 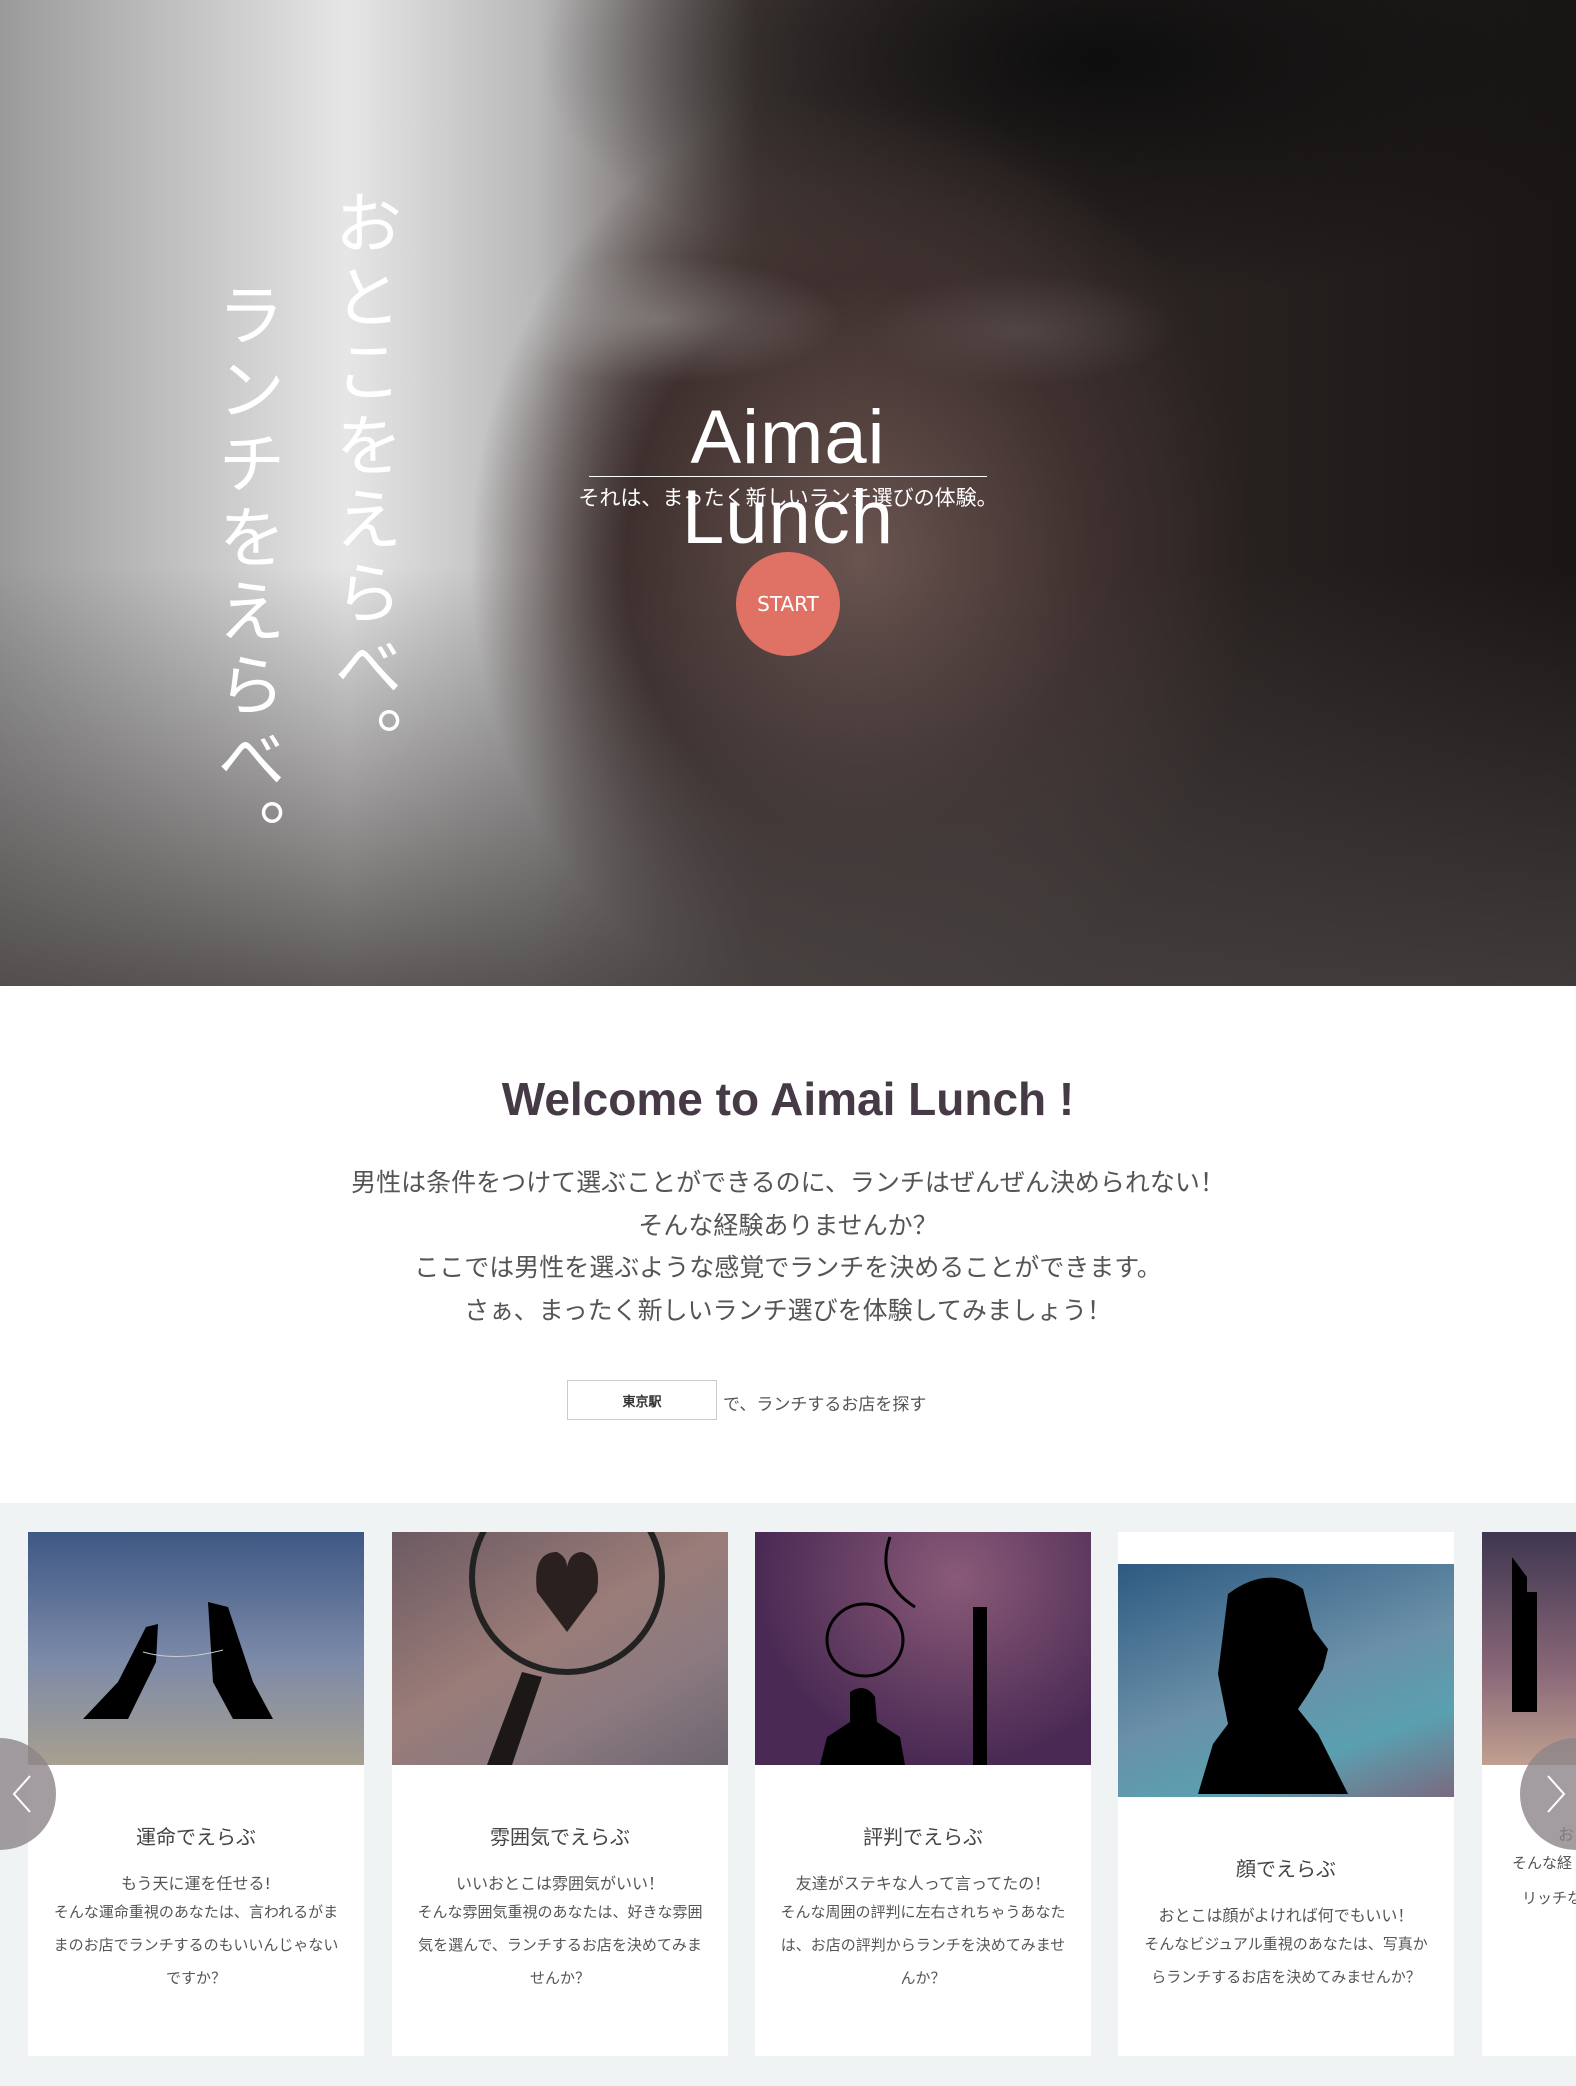 I want to click on hero-vertical-line-1: おとこをえらべ。, so click(x=361, y=484).